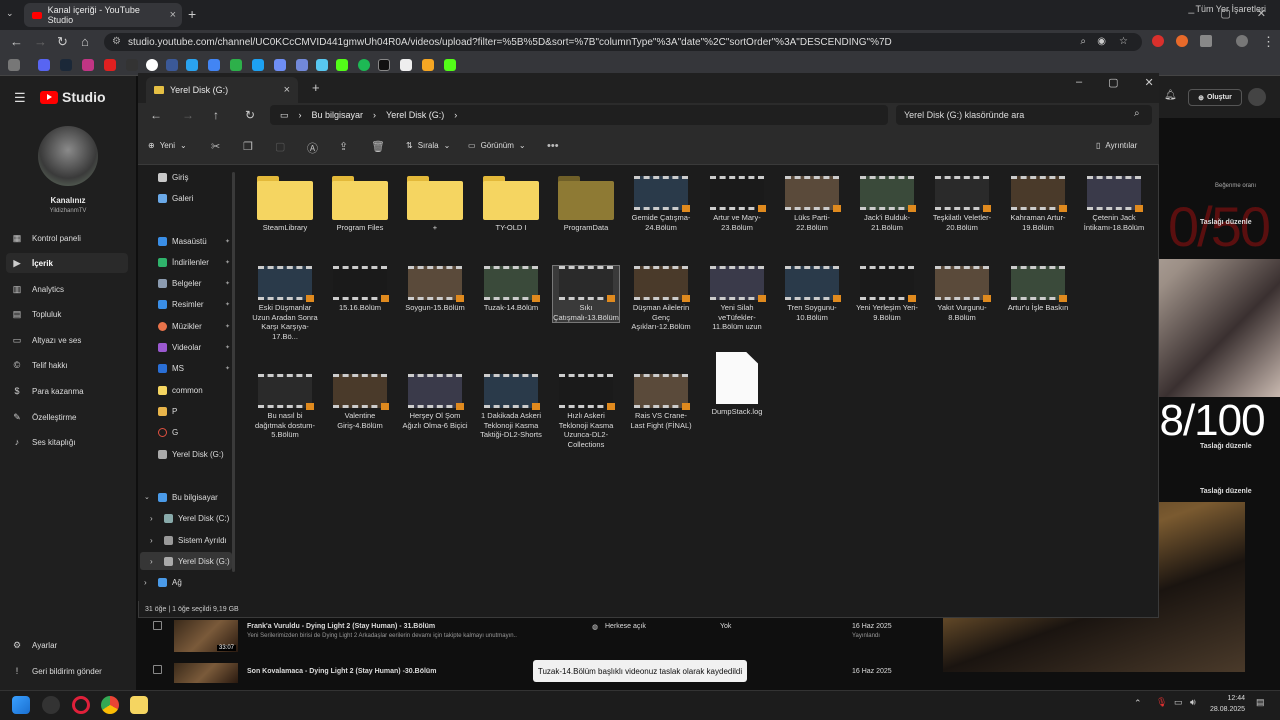 This screenshot has height=720, width=1280. I want to click on nav-item-network: Ağ, so click(194, 582).